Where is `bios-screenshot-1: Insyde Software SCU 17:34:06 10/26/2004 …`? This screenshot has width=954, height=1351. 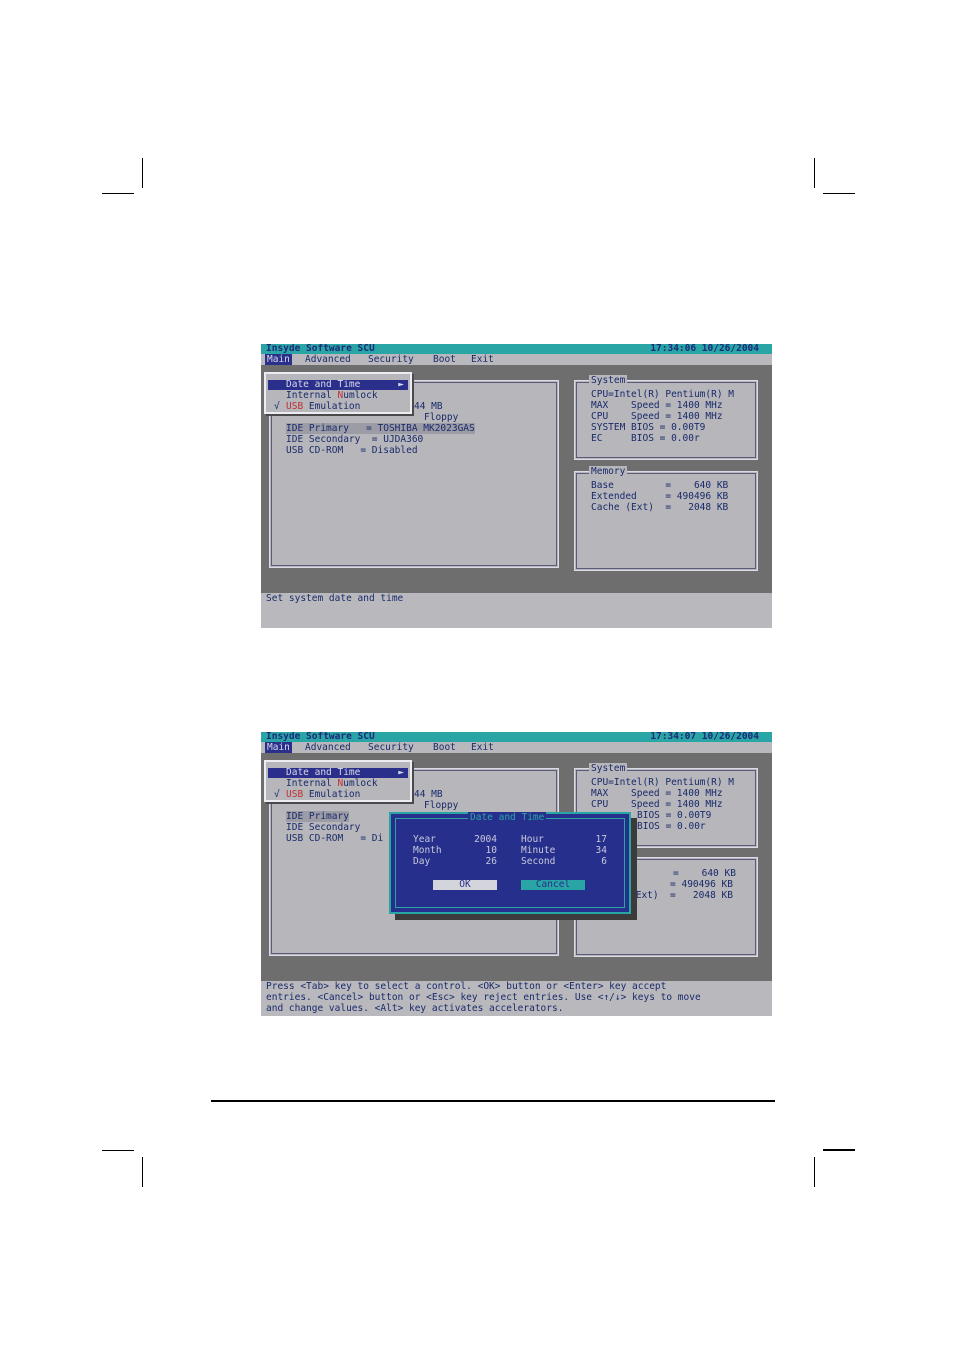
bios-screenshot-1: Insyde Software SCU 17:34:06 10/26/2004 … is located at coordinates (516, 486).